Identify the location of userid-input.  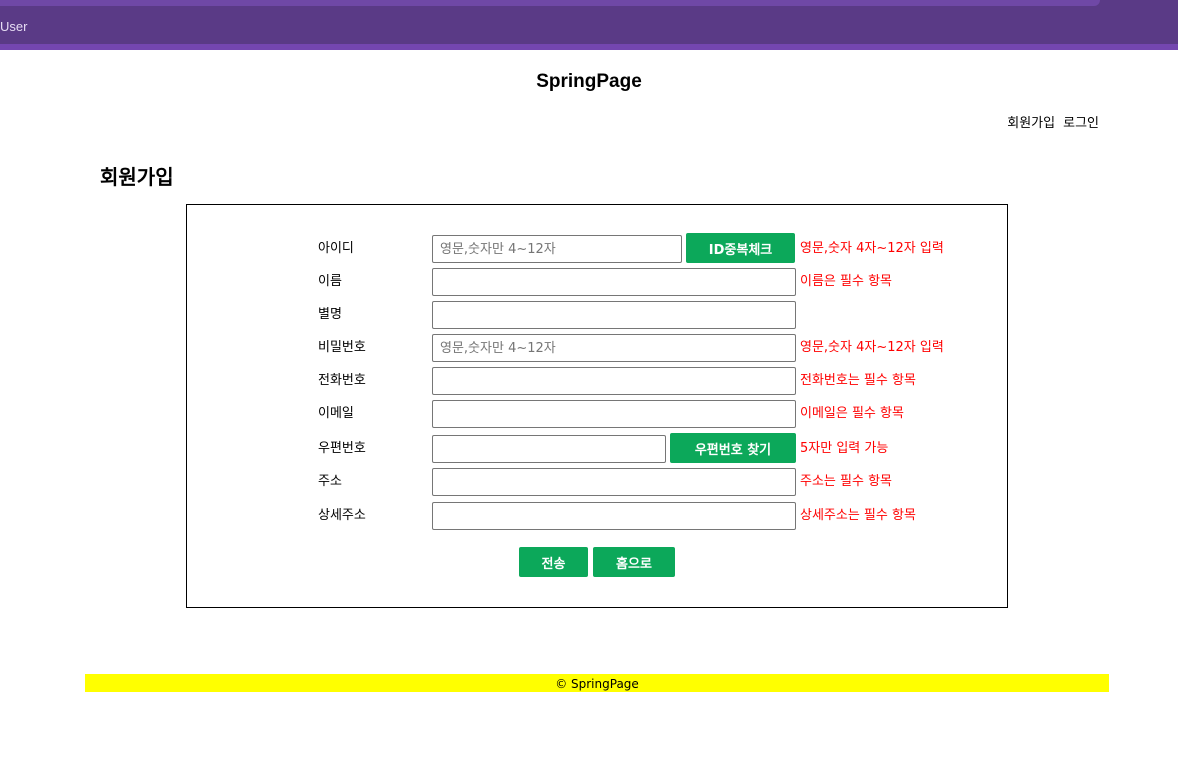
(557, 249).